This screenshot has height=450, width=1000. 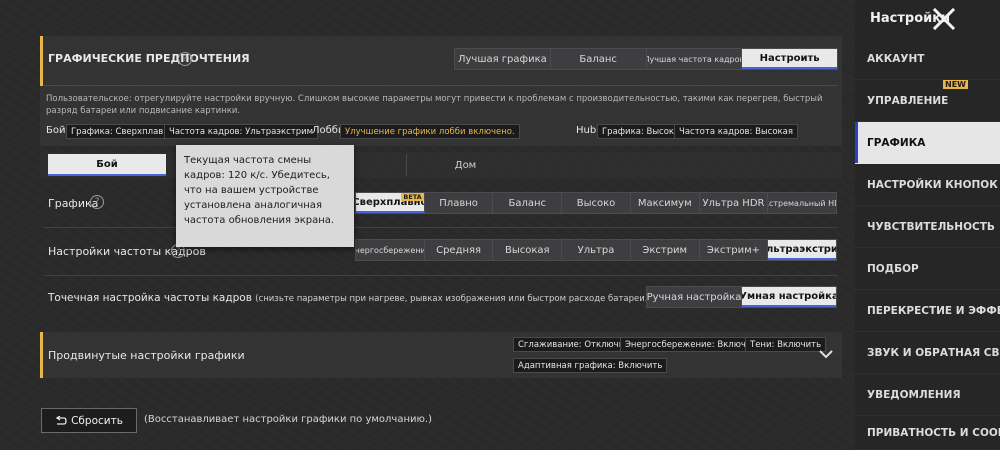 What do you see at coordinates (590, 365) in the screenshot?
I see `advanced-tag-adaptive: Адаптивная графика: Включить` at bounding box center [590, 365].